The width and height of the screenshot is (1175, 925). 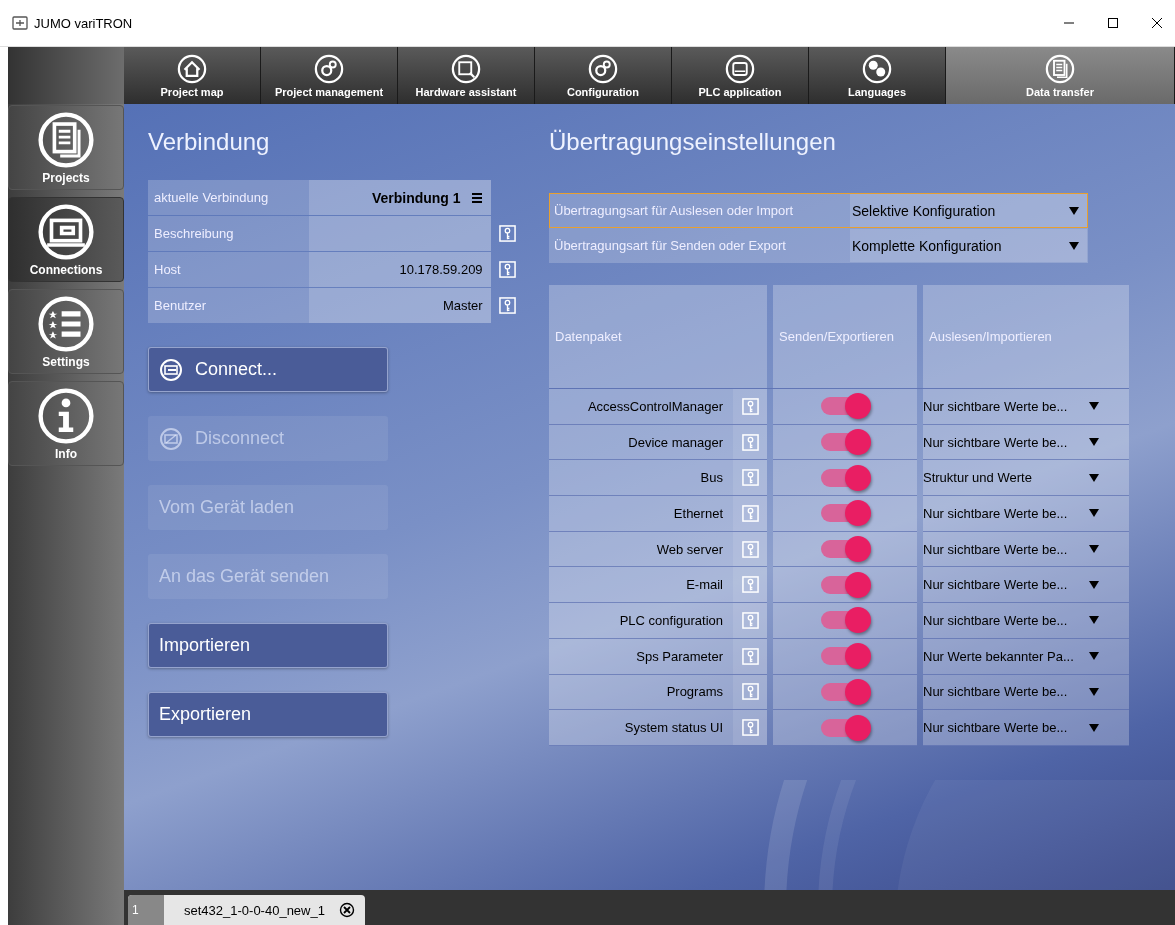 I want to click on section-heading: Übertragungseinstellungen, so click(x=693, y=142).